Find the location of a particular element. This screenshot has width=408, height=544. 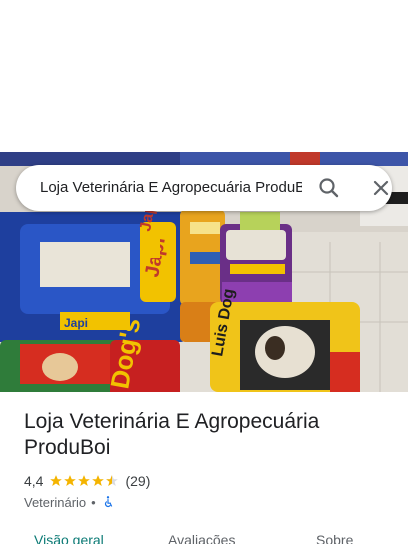

place-tabs: Visão geral Avaliações Sobre is located at coordinates (204, 537).